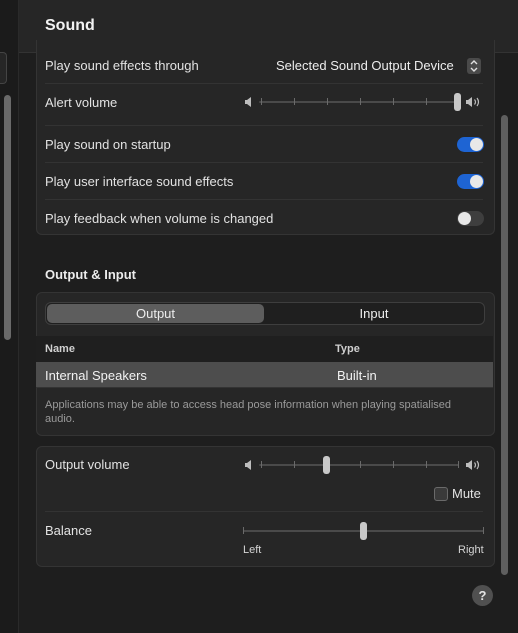 This screenshot has height=633, width=518. I want to click on mute-label: Mute, so click(466, 493).